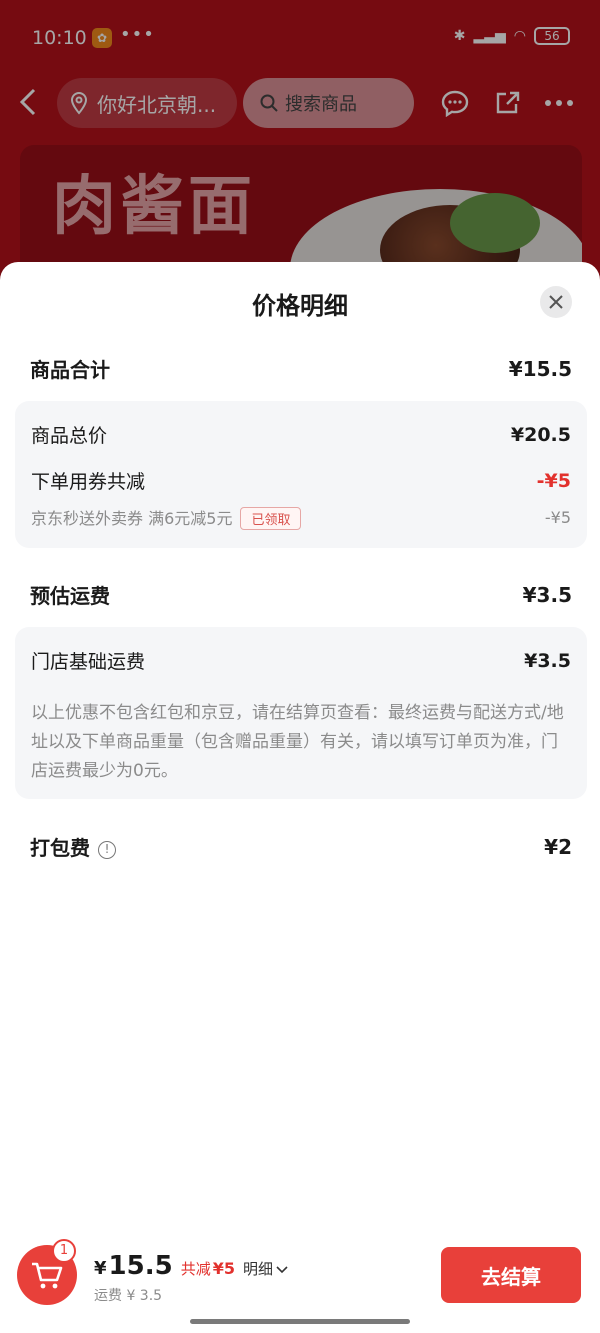 Image resolution: width=600 pixels, height=1333 pixels. What do you see at coordinates (107, 849) in the screenshot?
I see `info-icon: !` at bounding box center [107, 849].